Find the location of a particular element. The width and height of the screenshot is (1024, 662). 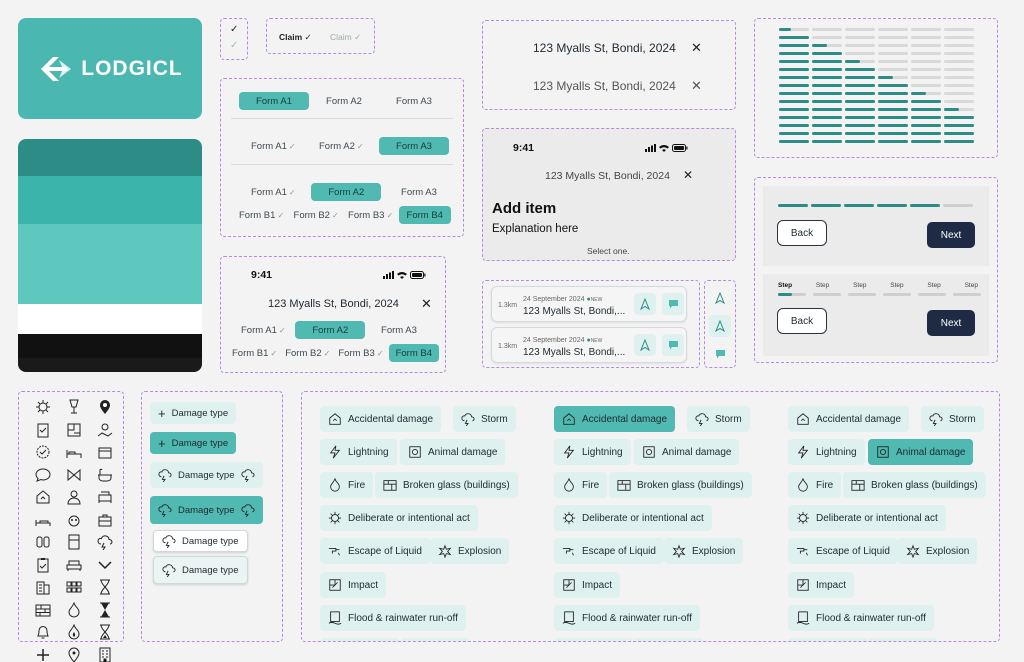

damage-type-card-selected: Damage type is located at coordinates (200, 570).